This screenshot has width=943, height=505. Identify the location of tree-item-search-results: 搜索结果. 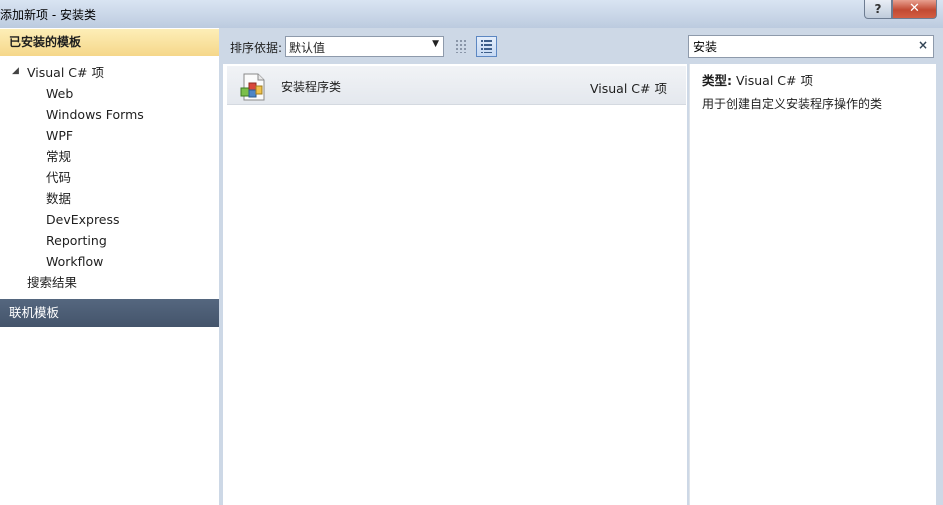
(52, 283).